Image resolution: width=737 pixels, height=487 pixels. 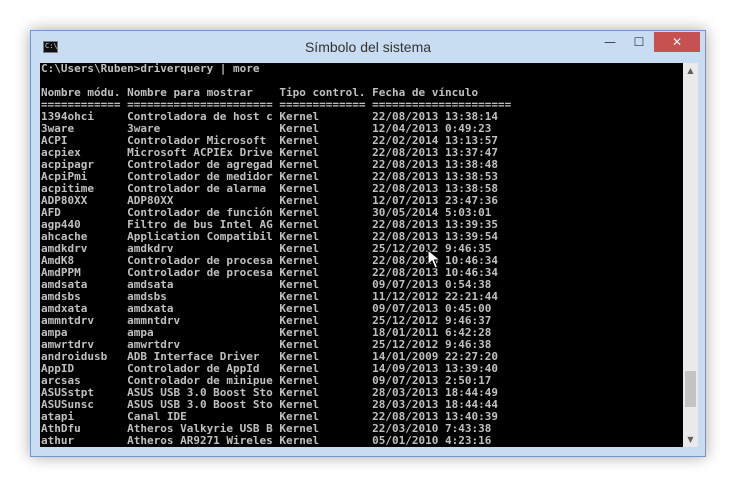 I want to click on vertical-scrollbar: ▲ ▼, so click(x=690, y=255).